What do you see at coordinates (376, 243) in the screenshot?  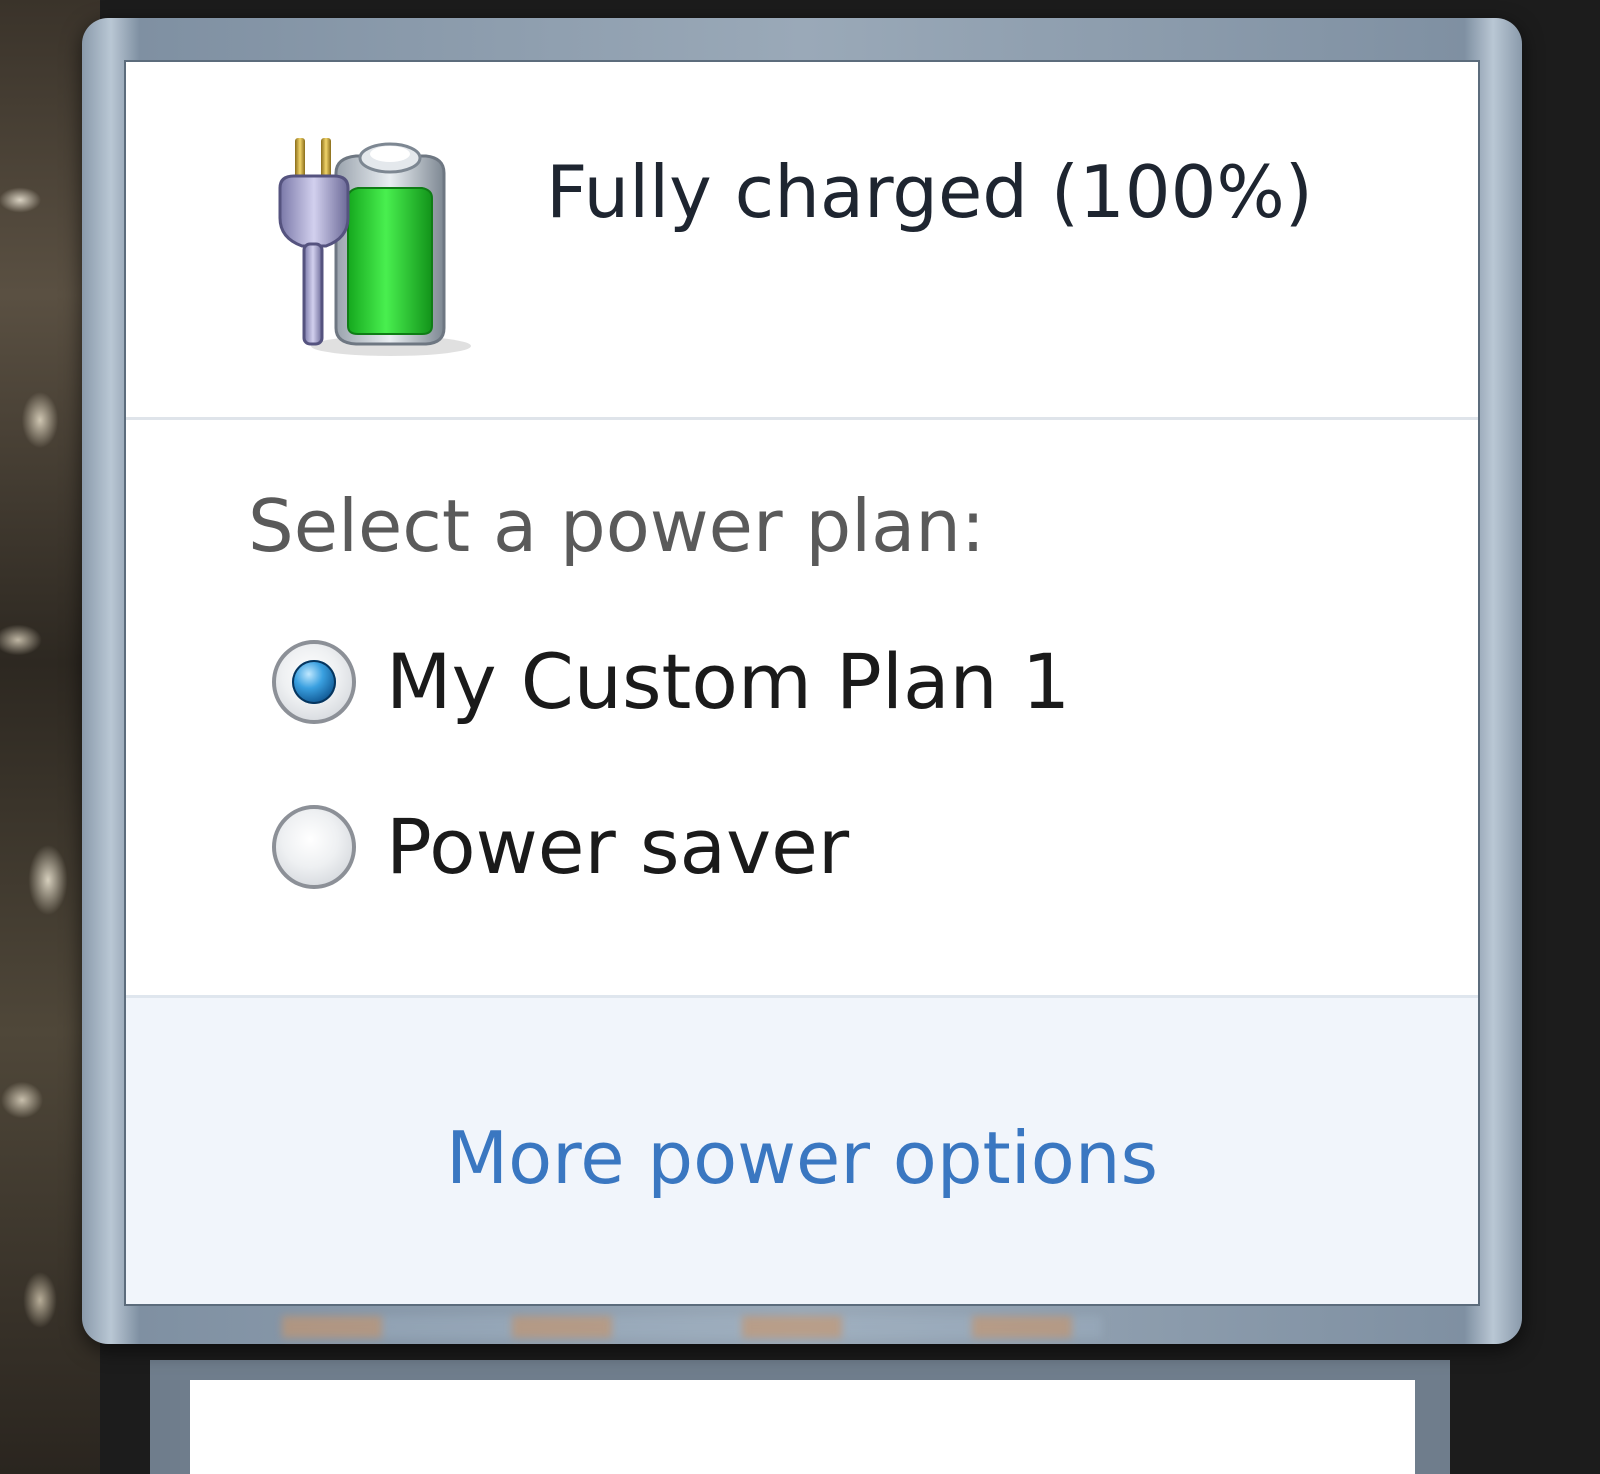 I see `battery-plugged-in-icon` at bounding box center [376, 243].